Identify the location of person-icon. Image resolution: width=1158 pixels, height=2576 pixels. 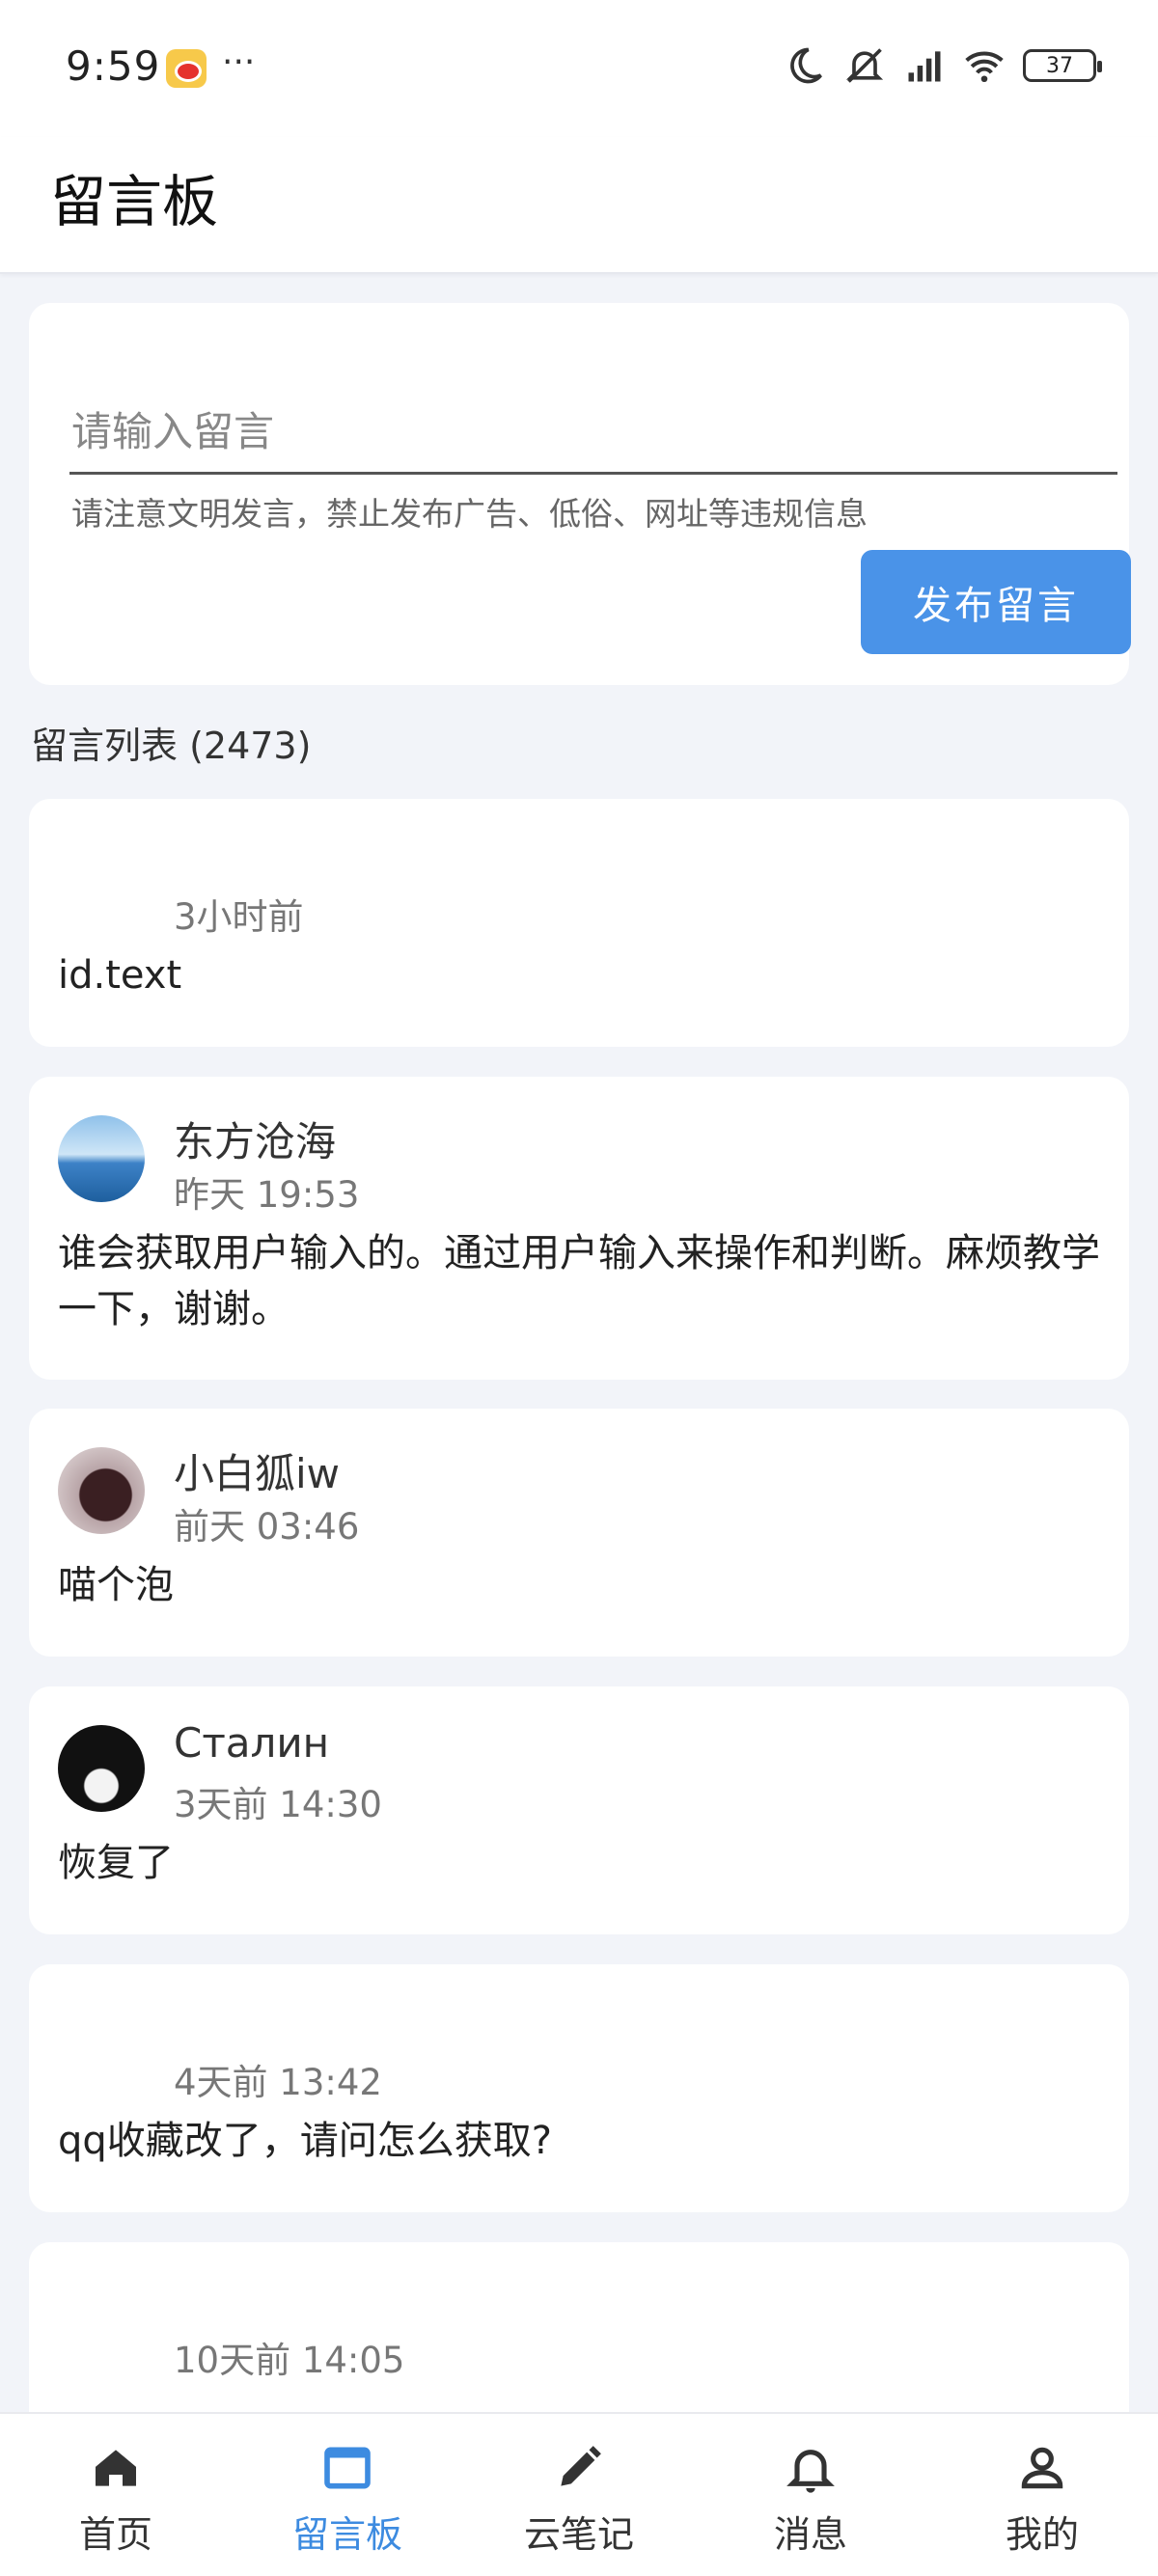
(1042, 2468).